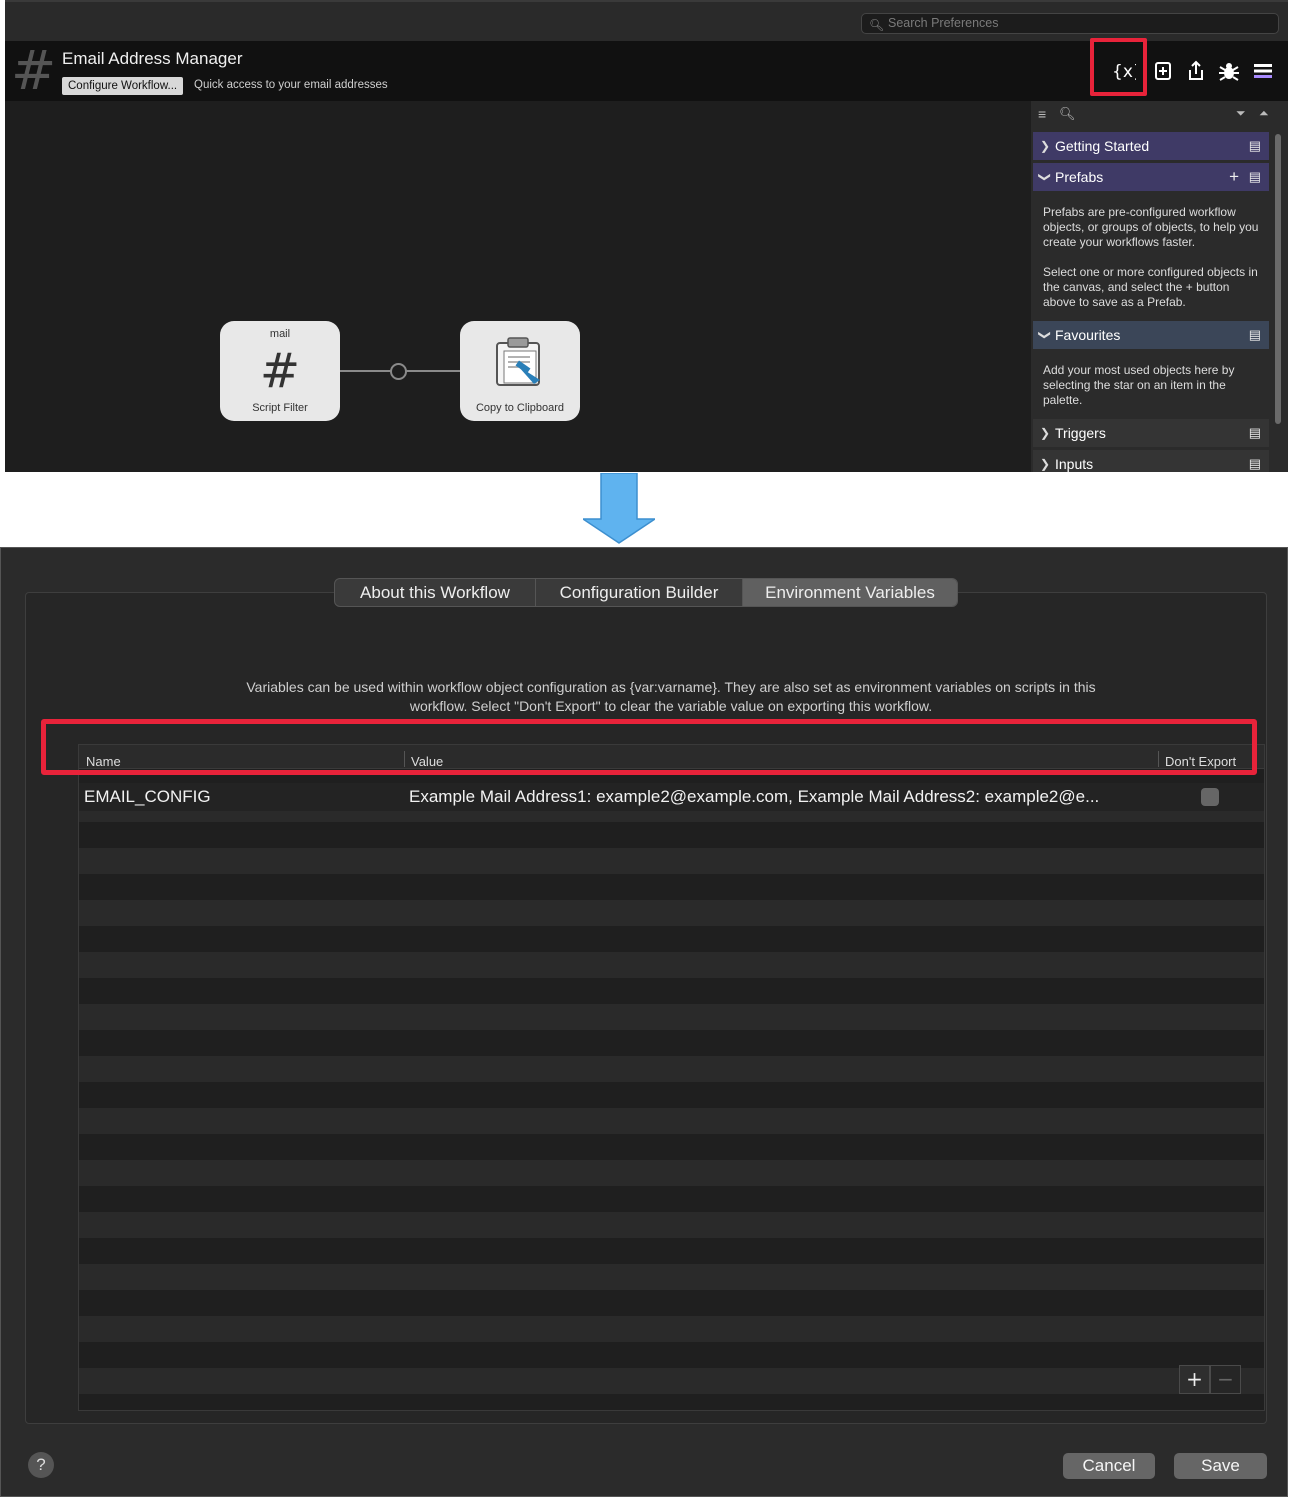 The height and width of the screenshot is (1497, 1293). I want to click on script-filter-node: mail # Script Filter, so click(280, 371).